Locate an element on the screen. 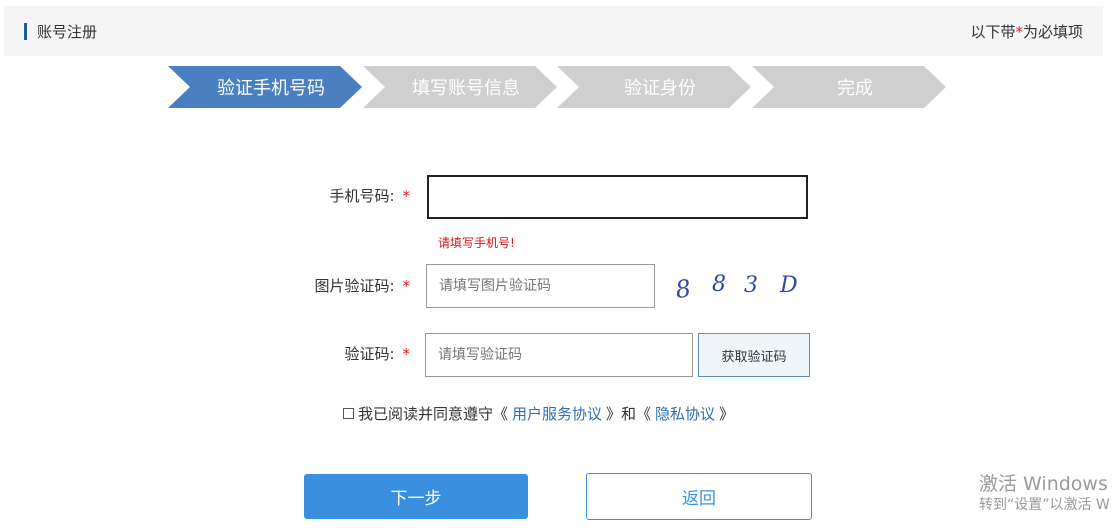  watermark-line-1: 激活 Windows is located at coordinates (1043, 484).